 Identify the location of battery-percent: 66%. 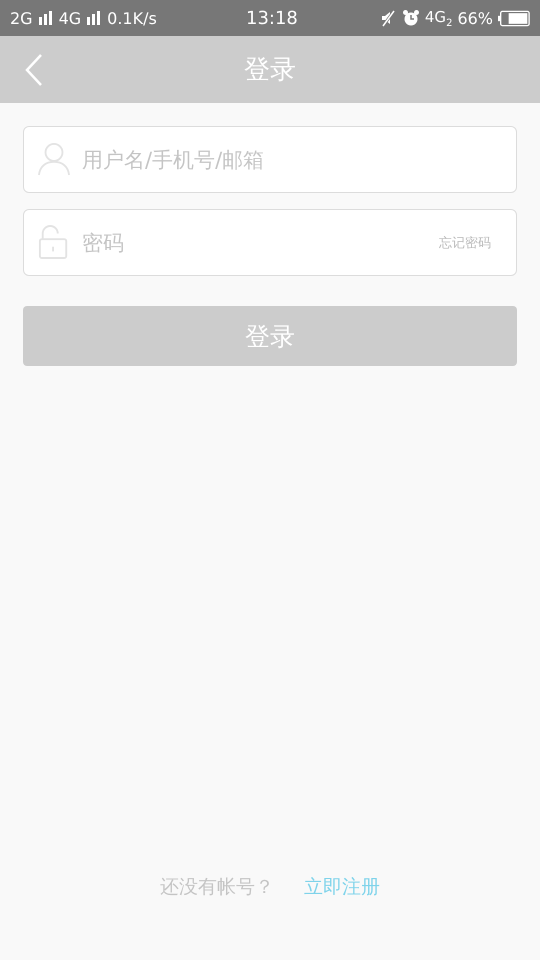
(475, 18).